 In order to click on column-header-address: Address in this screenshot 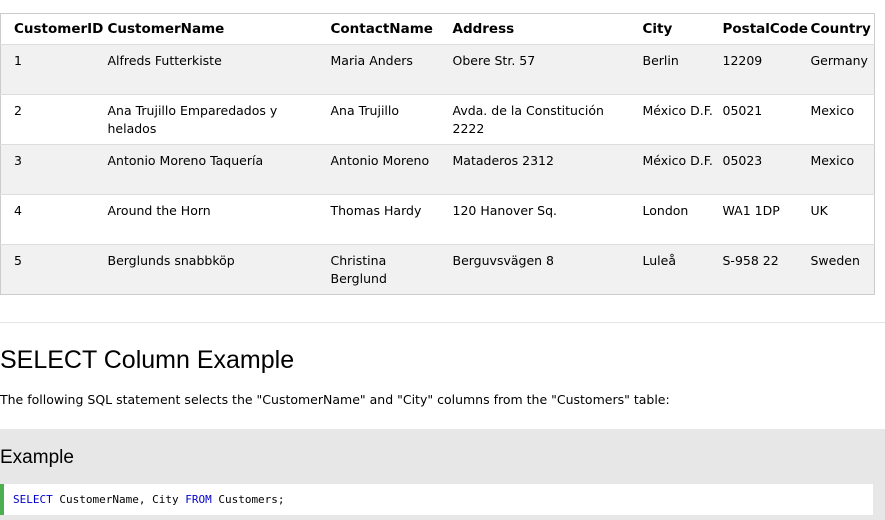, I will do `click(547, 29)`.